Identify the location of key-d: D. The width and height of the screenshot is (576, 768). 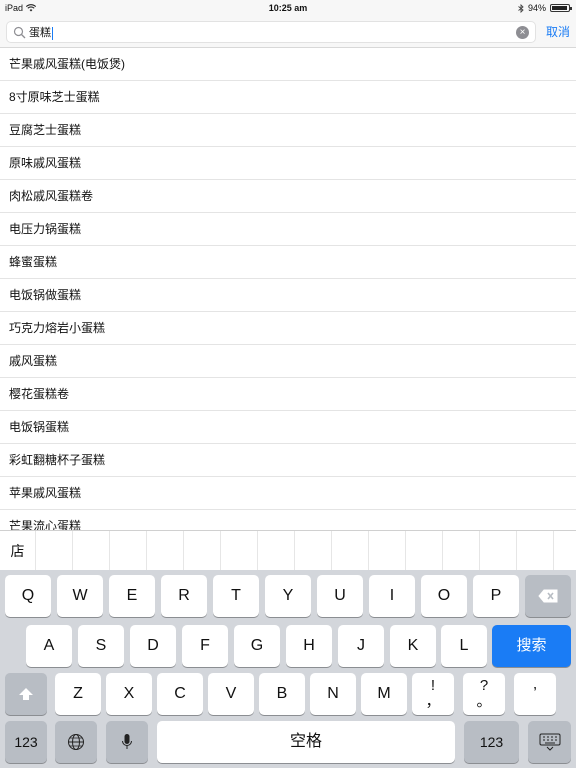
(153, 646).